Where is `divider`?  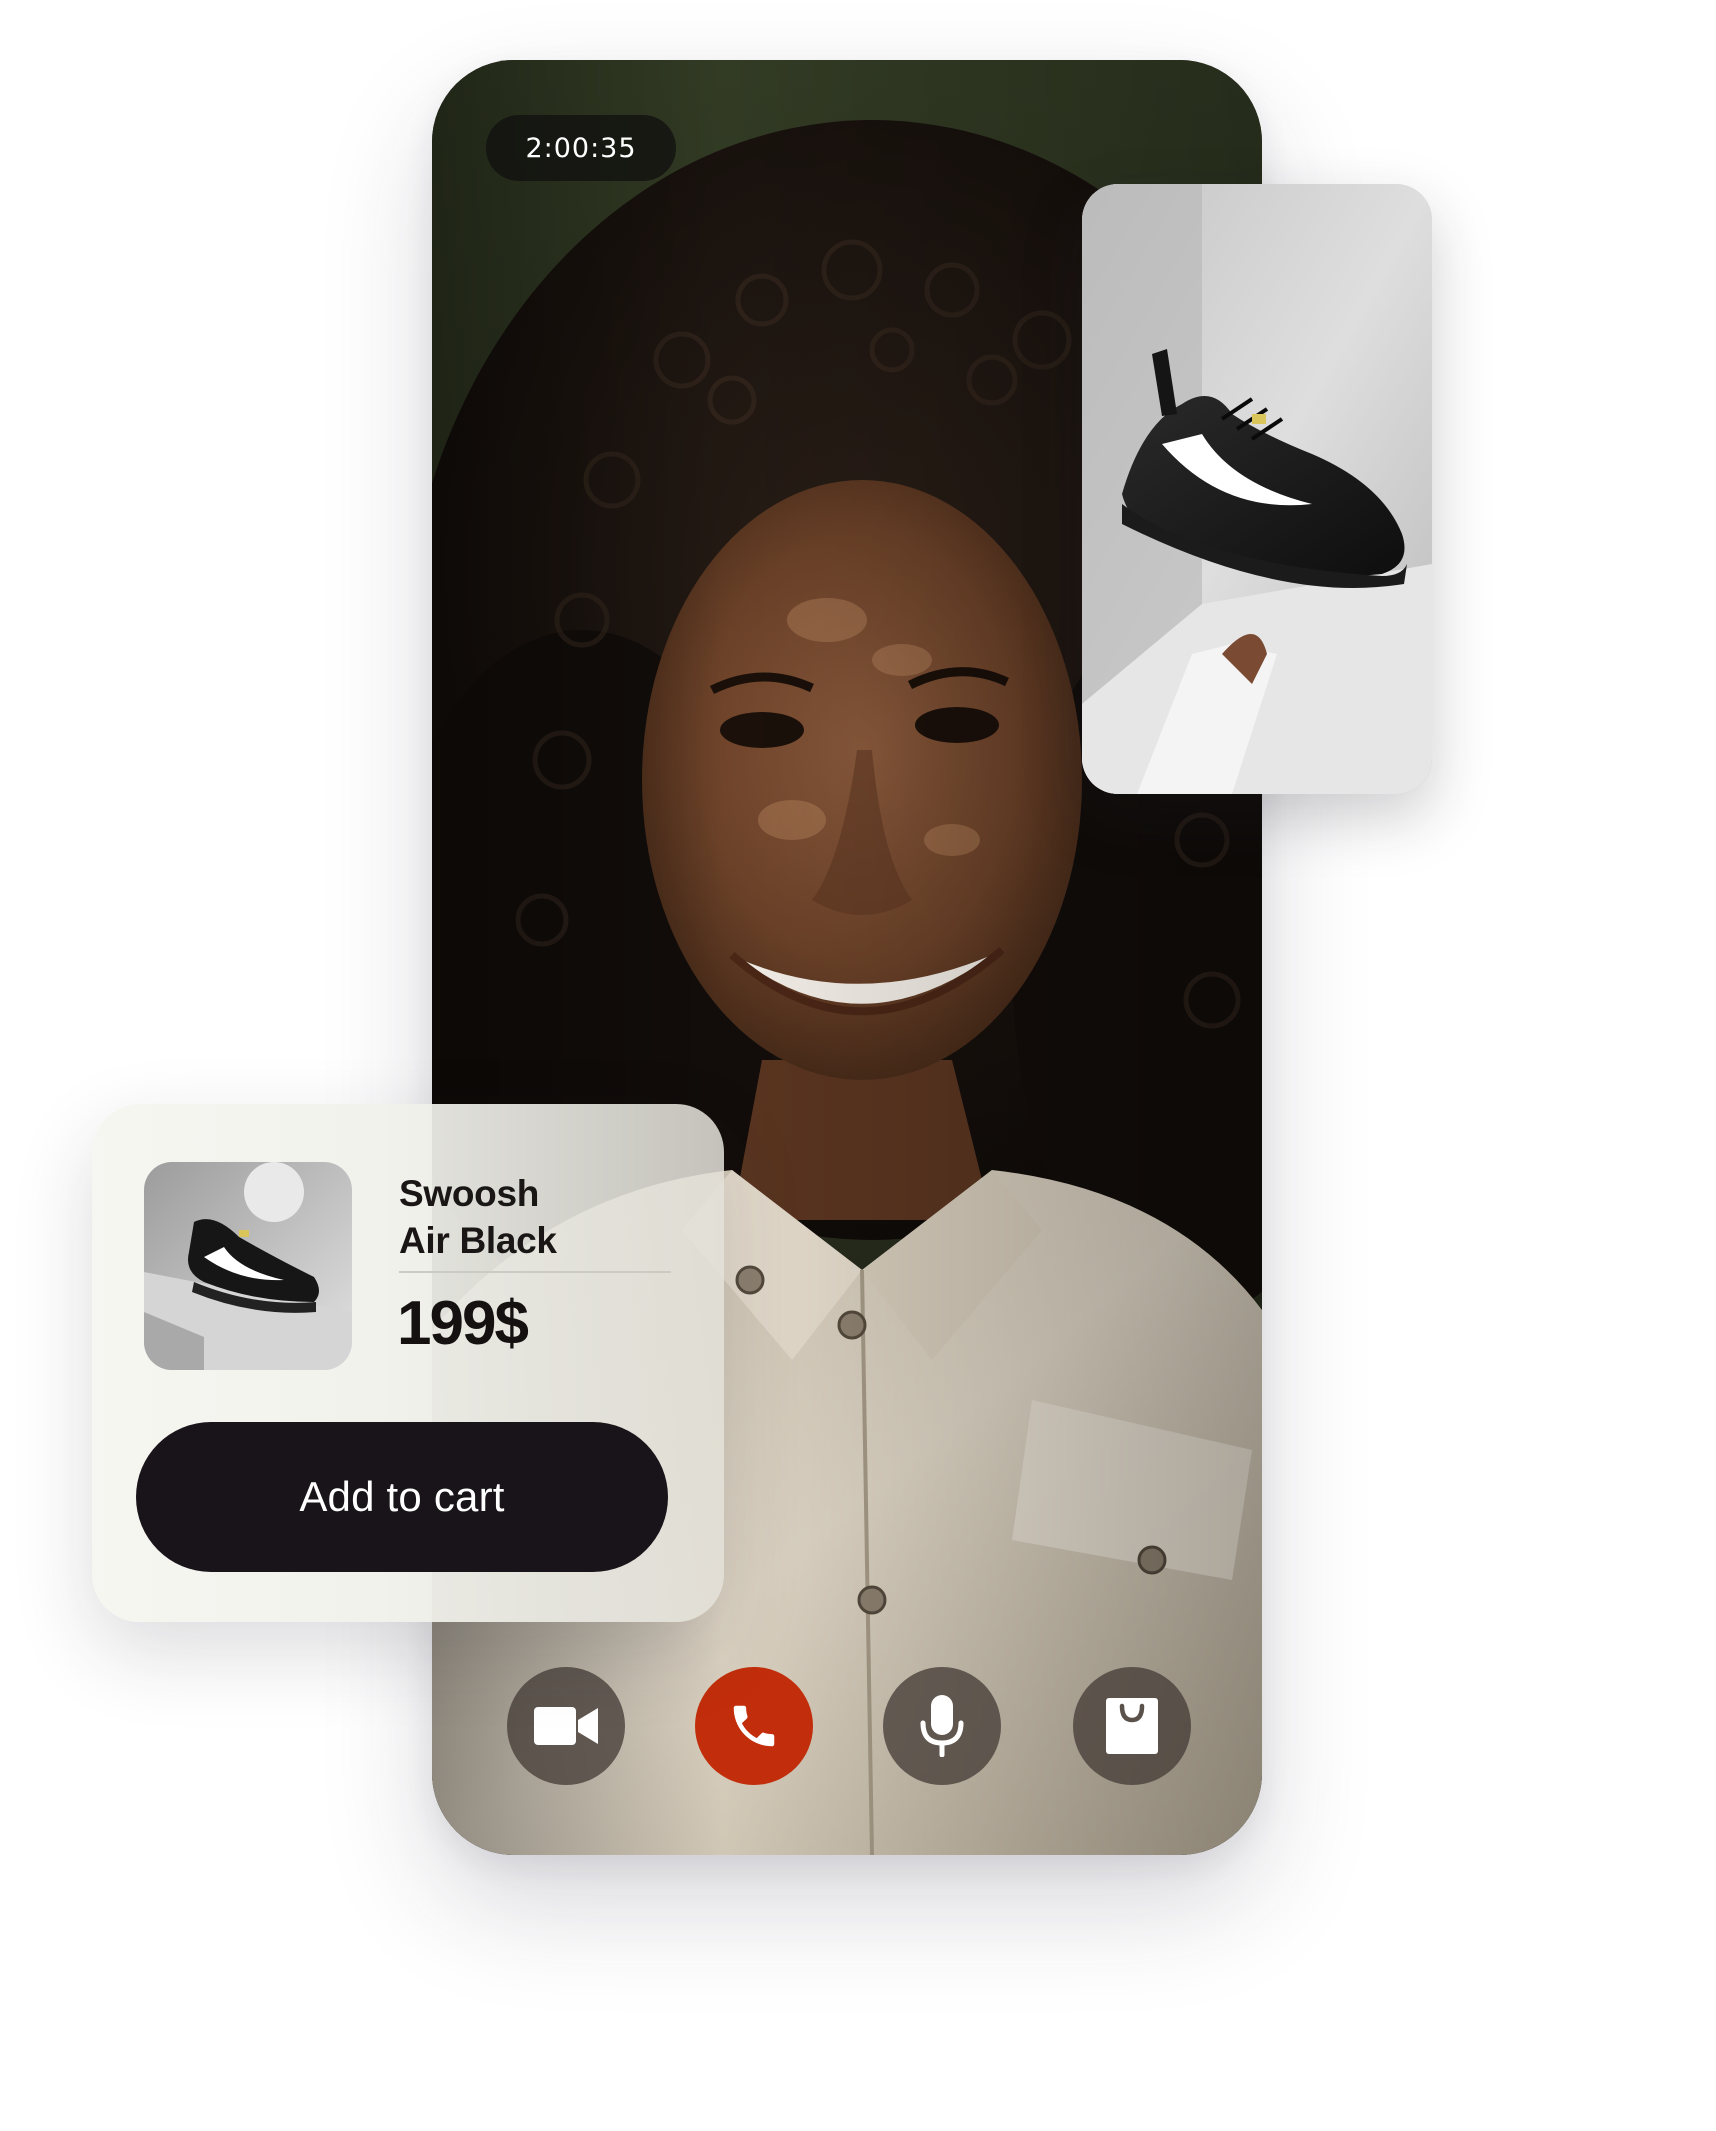 divider is located at coordinates (535, 1272).